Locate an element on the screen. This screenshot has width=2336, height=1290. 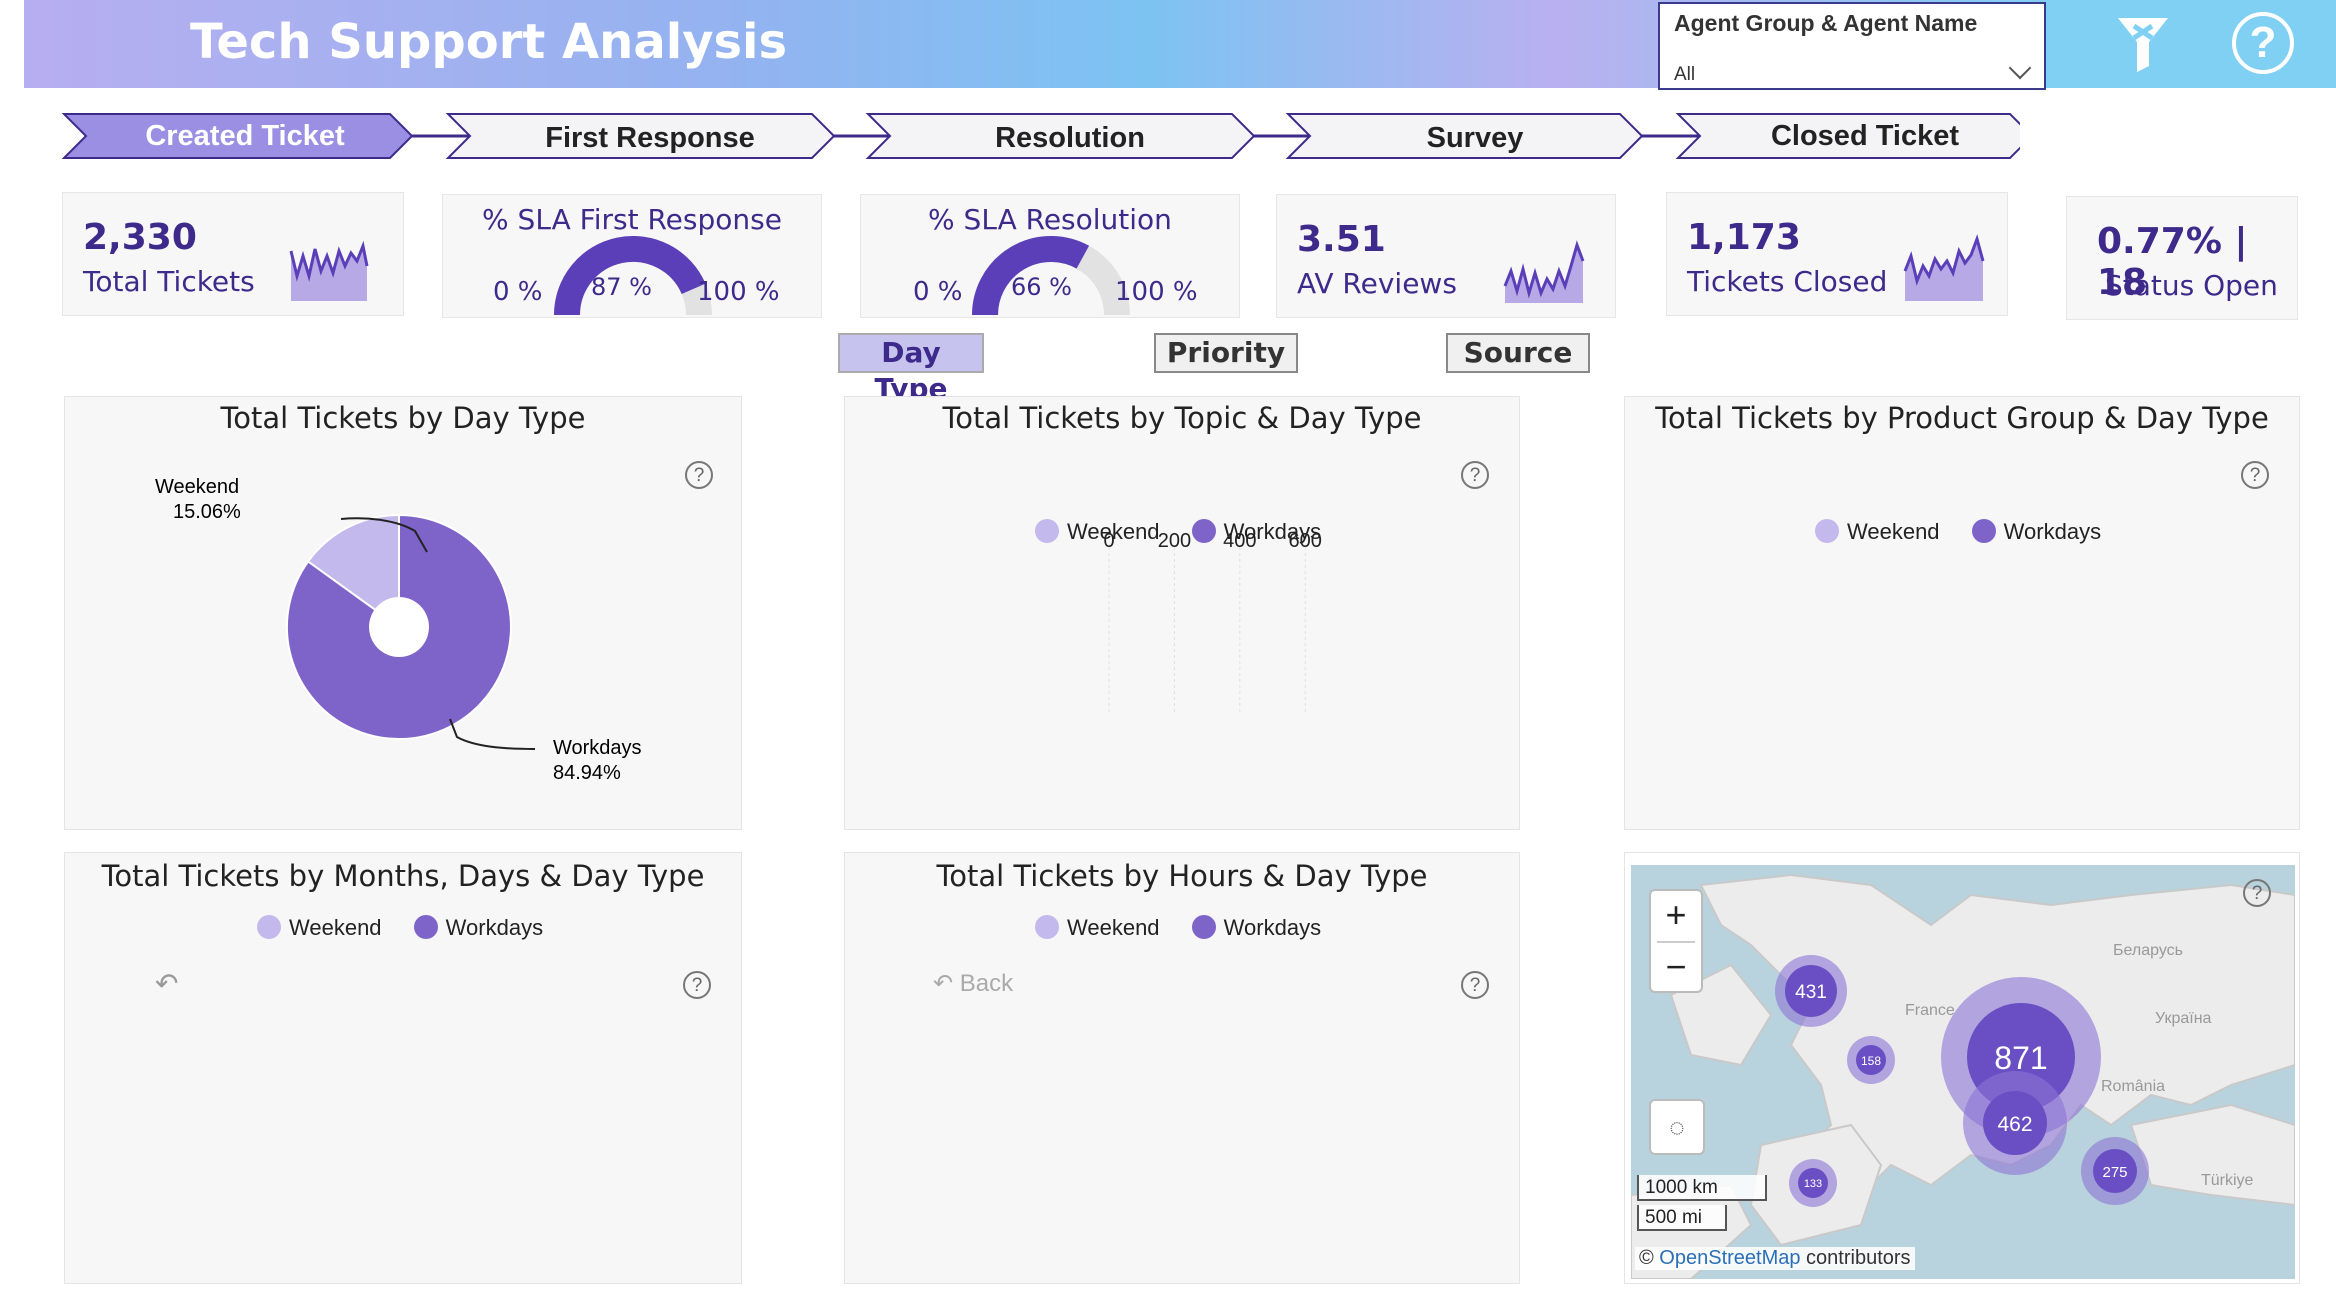
map-cluster-133: 133 is located at coordinates (1813, 1183).